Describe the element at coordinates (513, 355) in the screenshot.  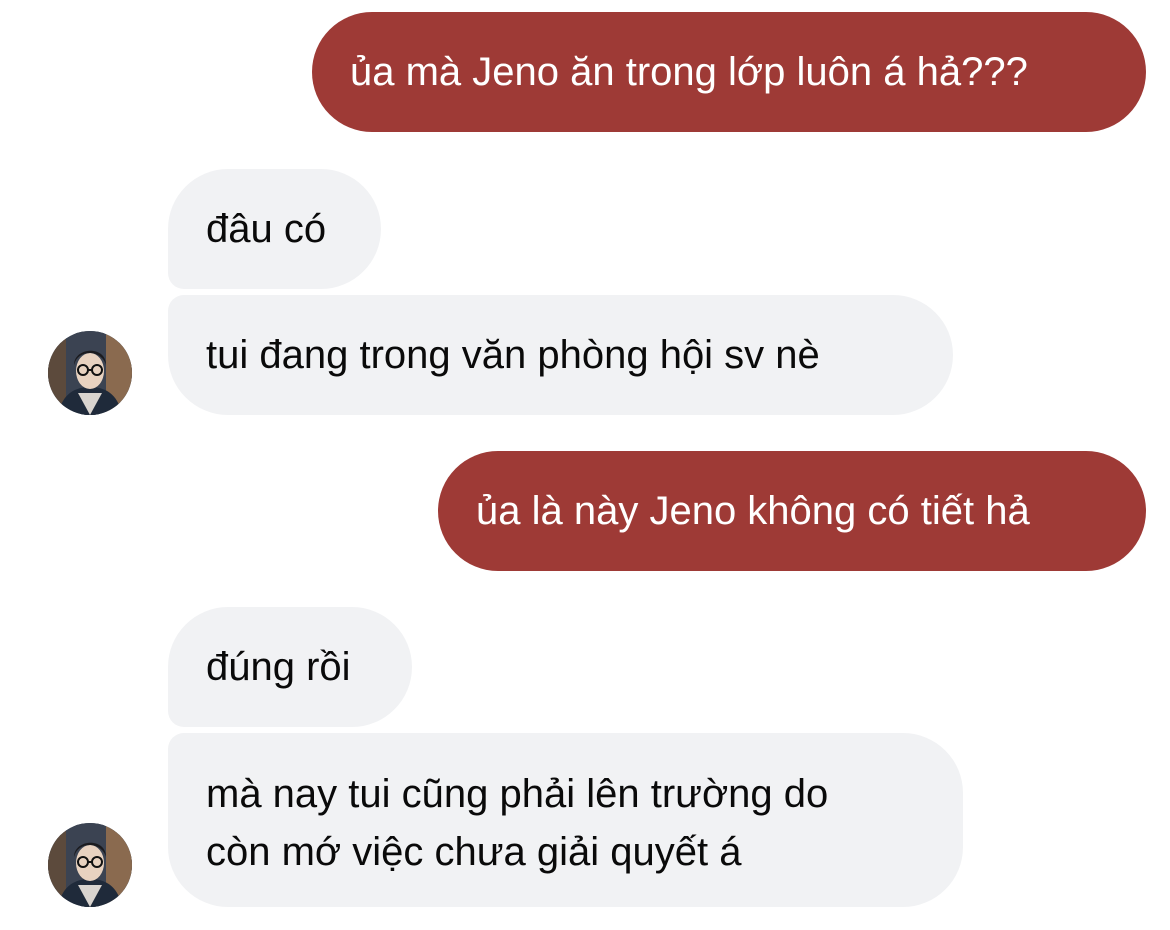
I see `message-text: tui đang trong văn phòng hội sv nè` at that location.